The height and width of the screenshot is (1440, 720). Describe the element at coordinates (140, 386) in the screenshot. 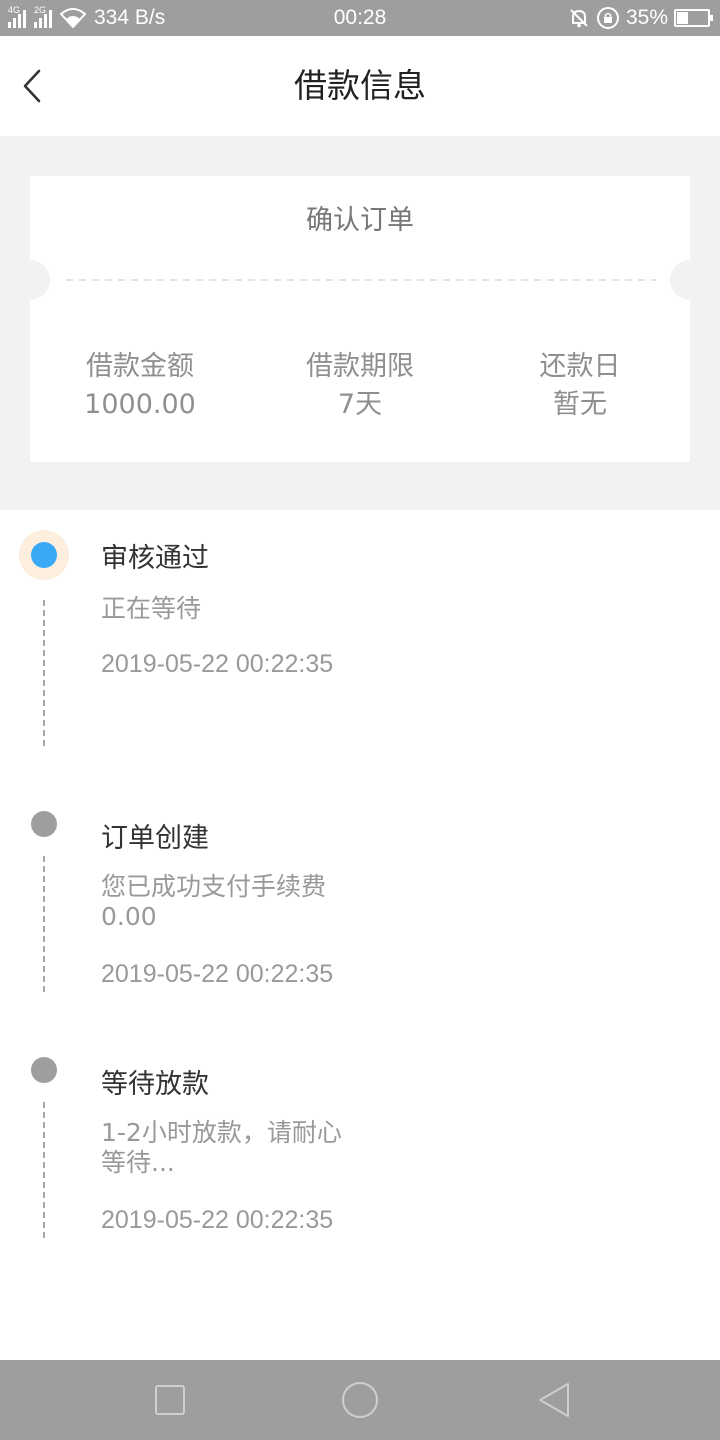

I see `loan-amount-column: 借款金额 1000.00` at that location.